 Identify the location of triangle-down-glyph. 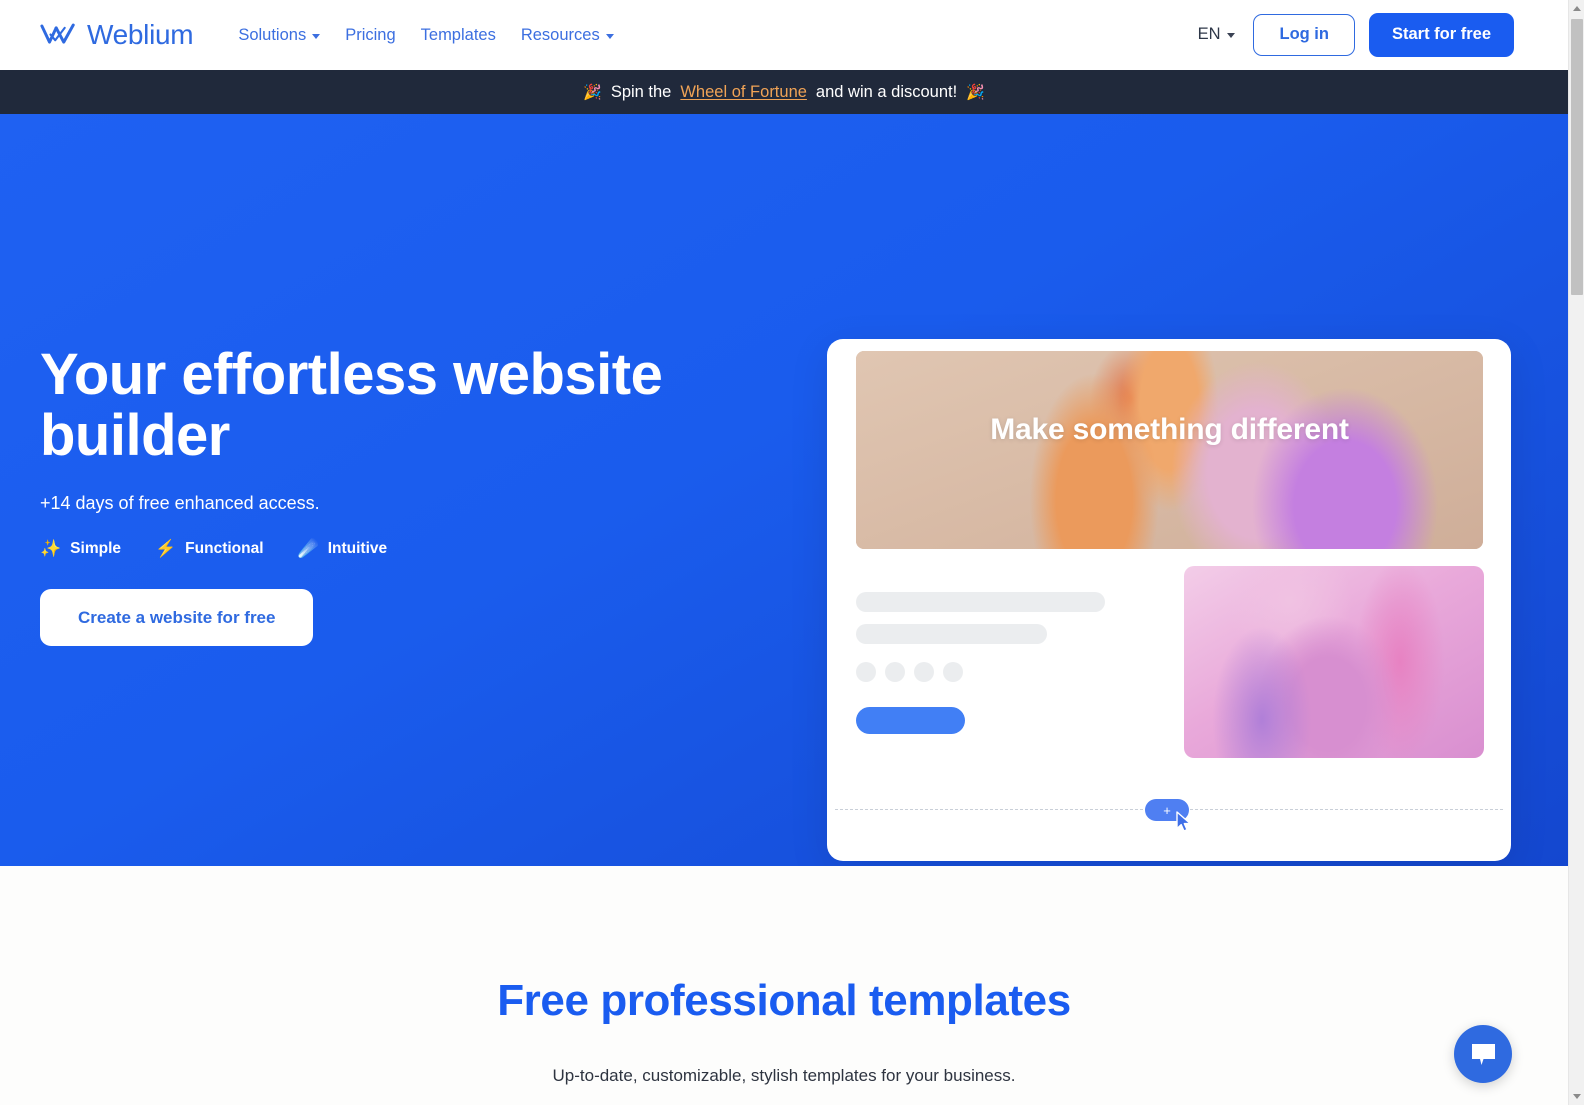
(1577, 1096).